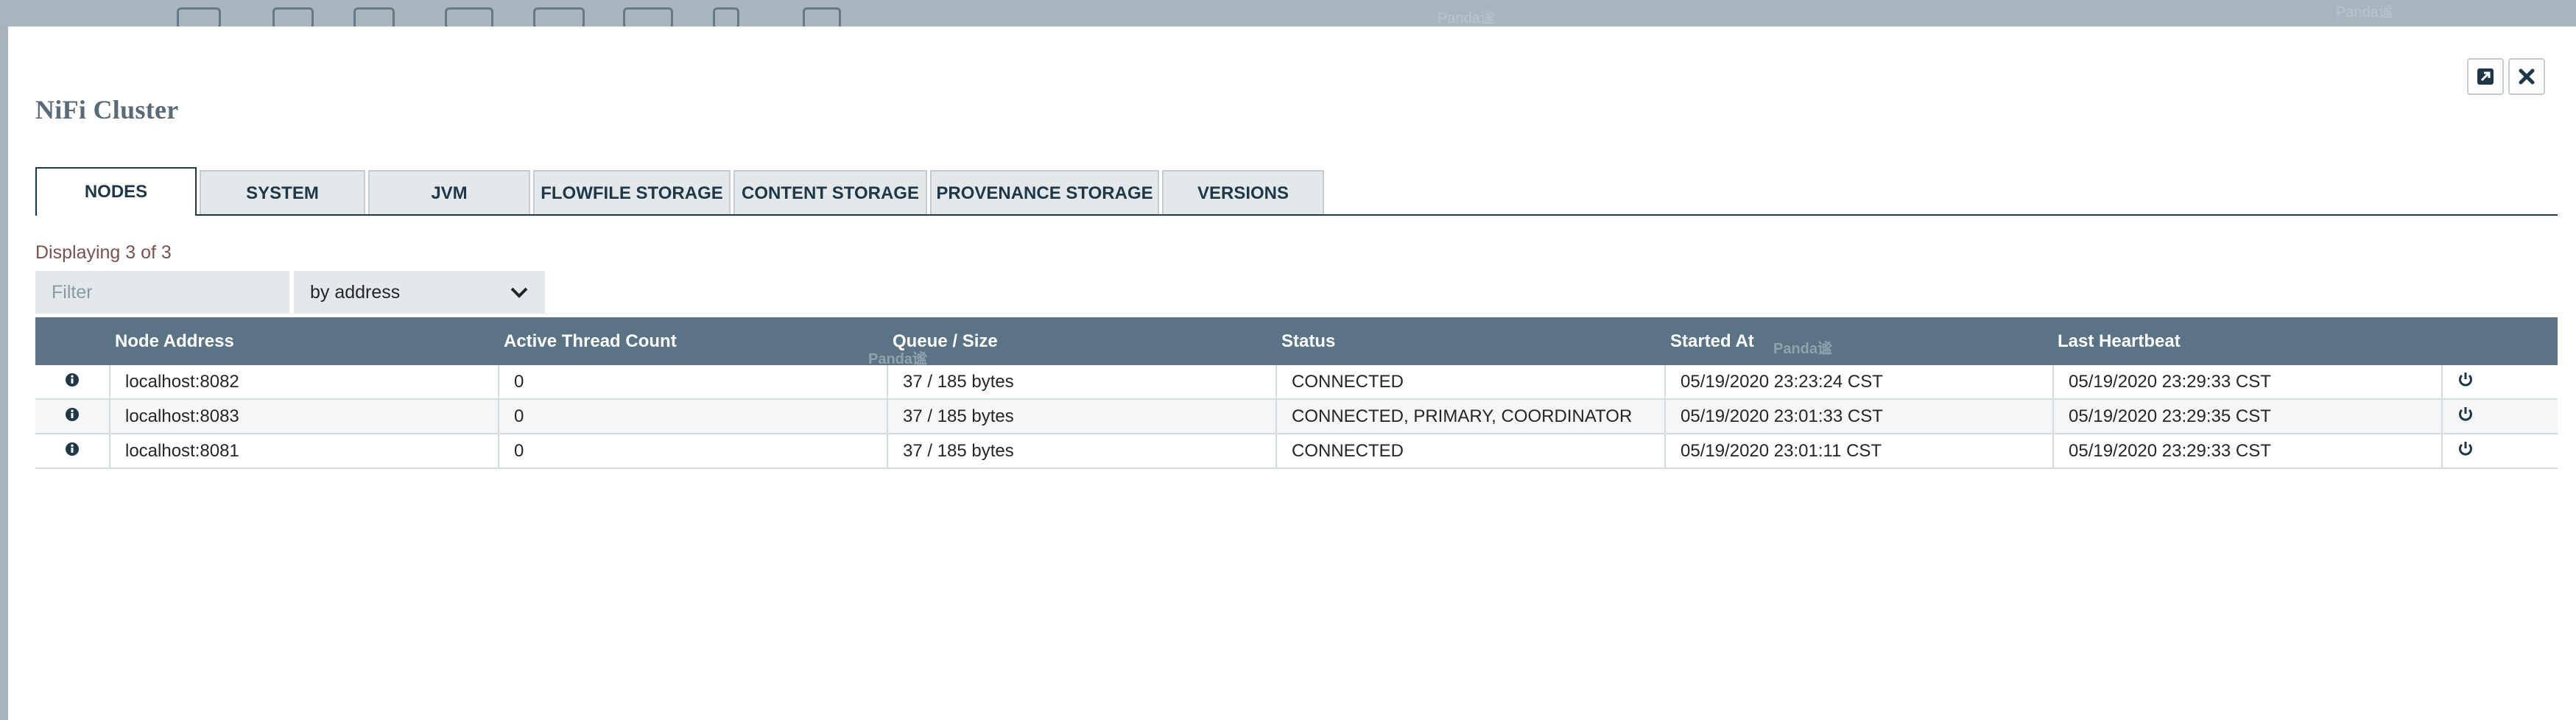 This screenshot has height=720, width=2576. What do you see at coordinates (1044, 193) in the screenshot?
I see `tab-provenance-storage: PROVENANCE STORAGE` at bounding box center [1044, 193].